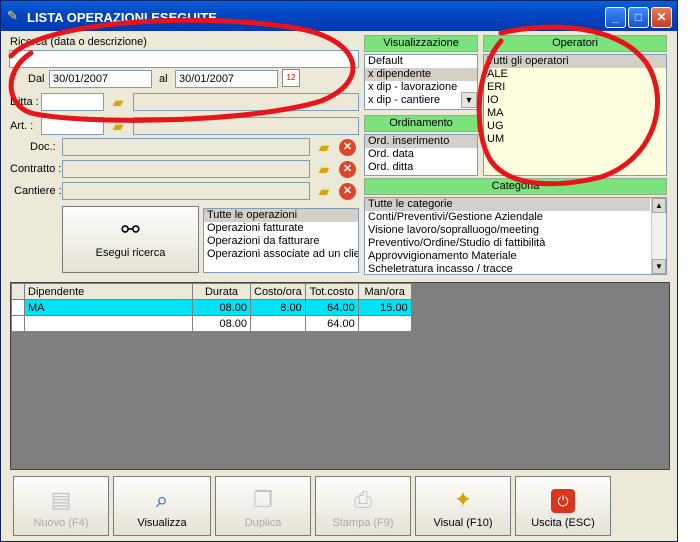 This screenshot has width=700, height=542. Describe the element at coordinates (421, 141) in the screenshot. I see `list-item: Ord. inserimento` at that location.